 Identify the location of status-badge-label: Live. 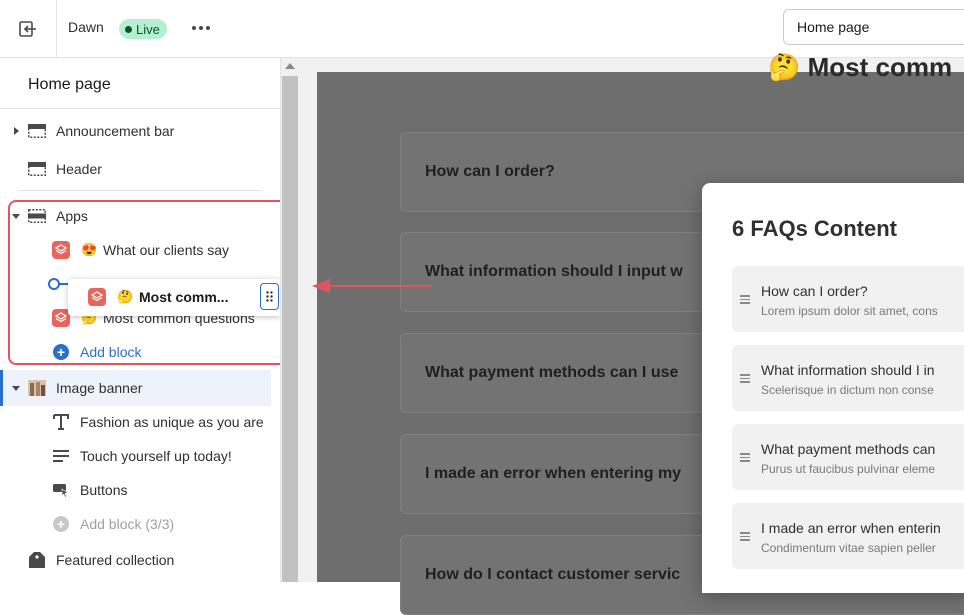
(148, 29).